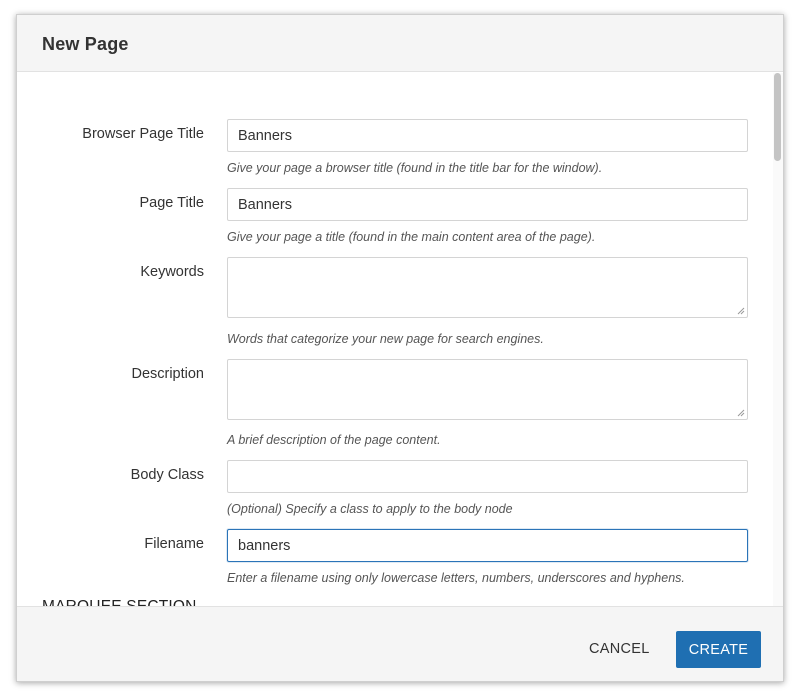 Image resolution: width=800 pixels, height=696 pixels. I want to click on browser-page-title-input, so click(487, 135).